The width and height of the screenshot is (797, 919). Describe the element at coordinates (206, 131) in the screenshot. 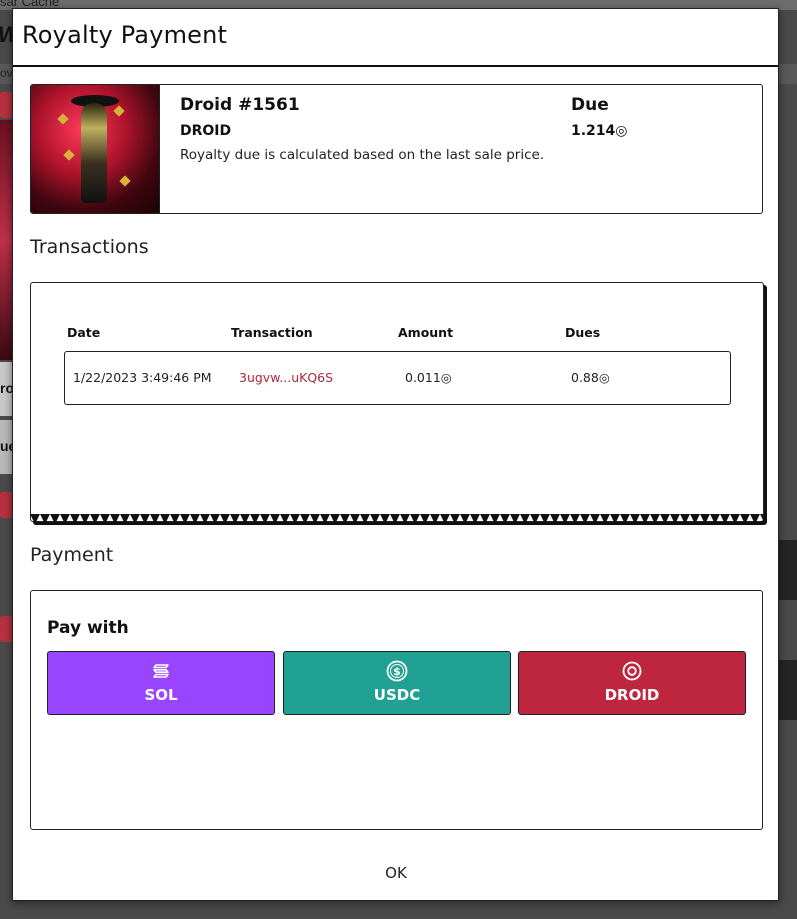

I see `nft-symbol: DROID` at that location.